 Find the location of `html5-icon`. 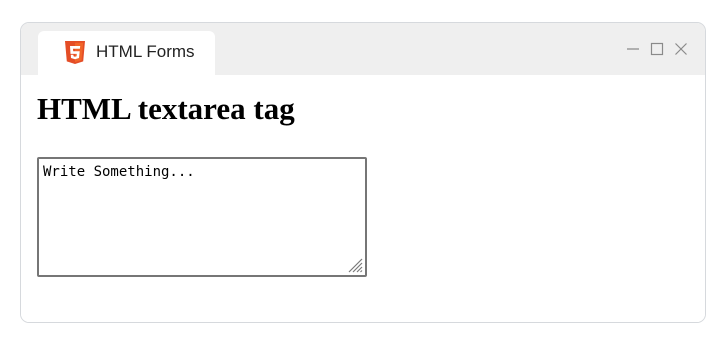

html5-icon is located at coordinates (75, 53).